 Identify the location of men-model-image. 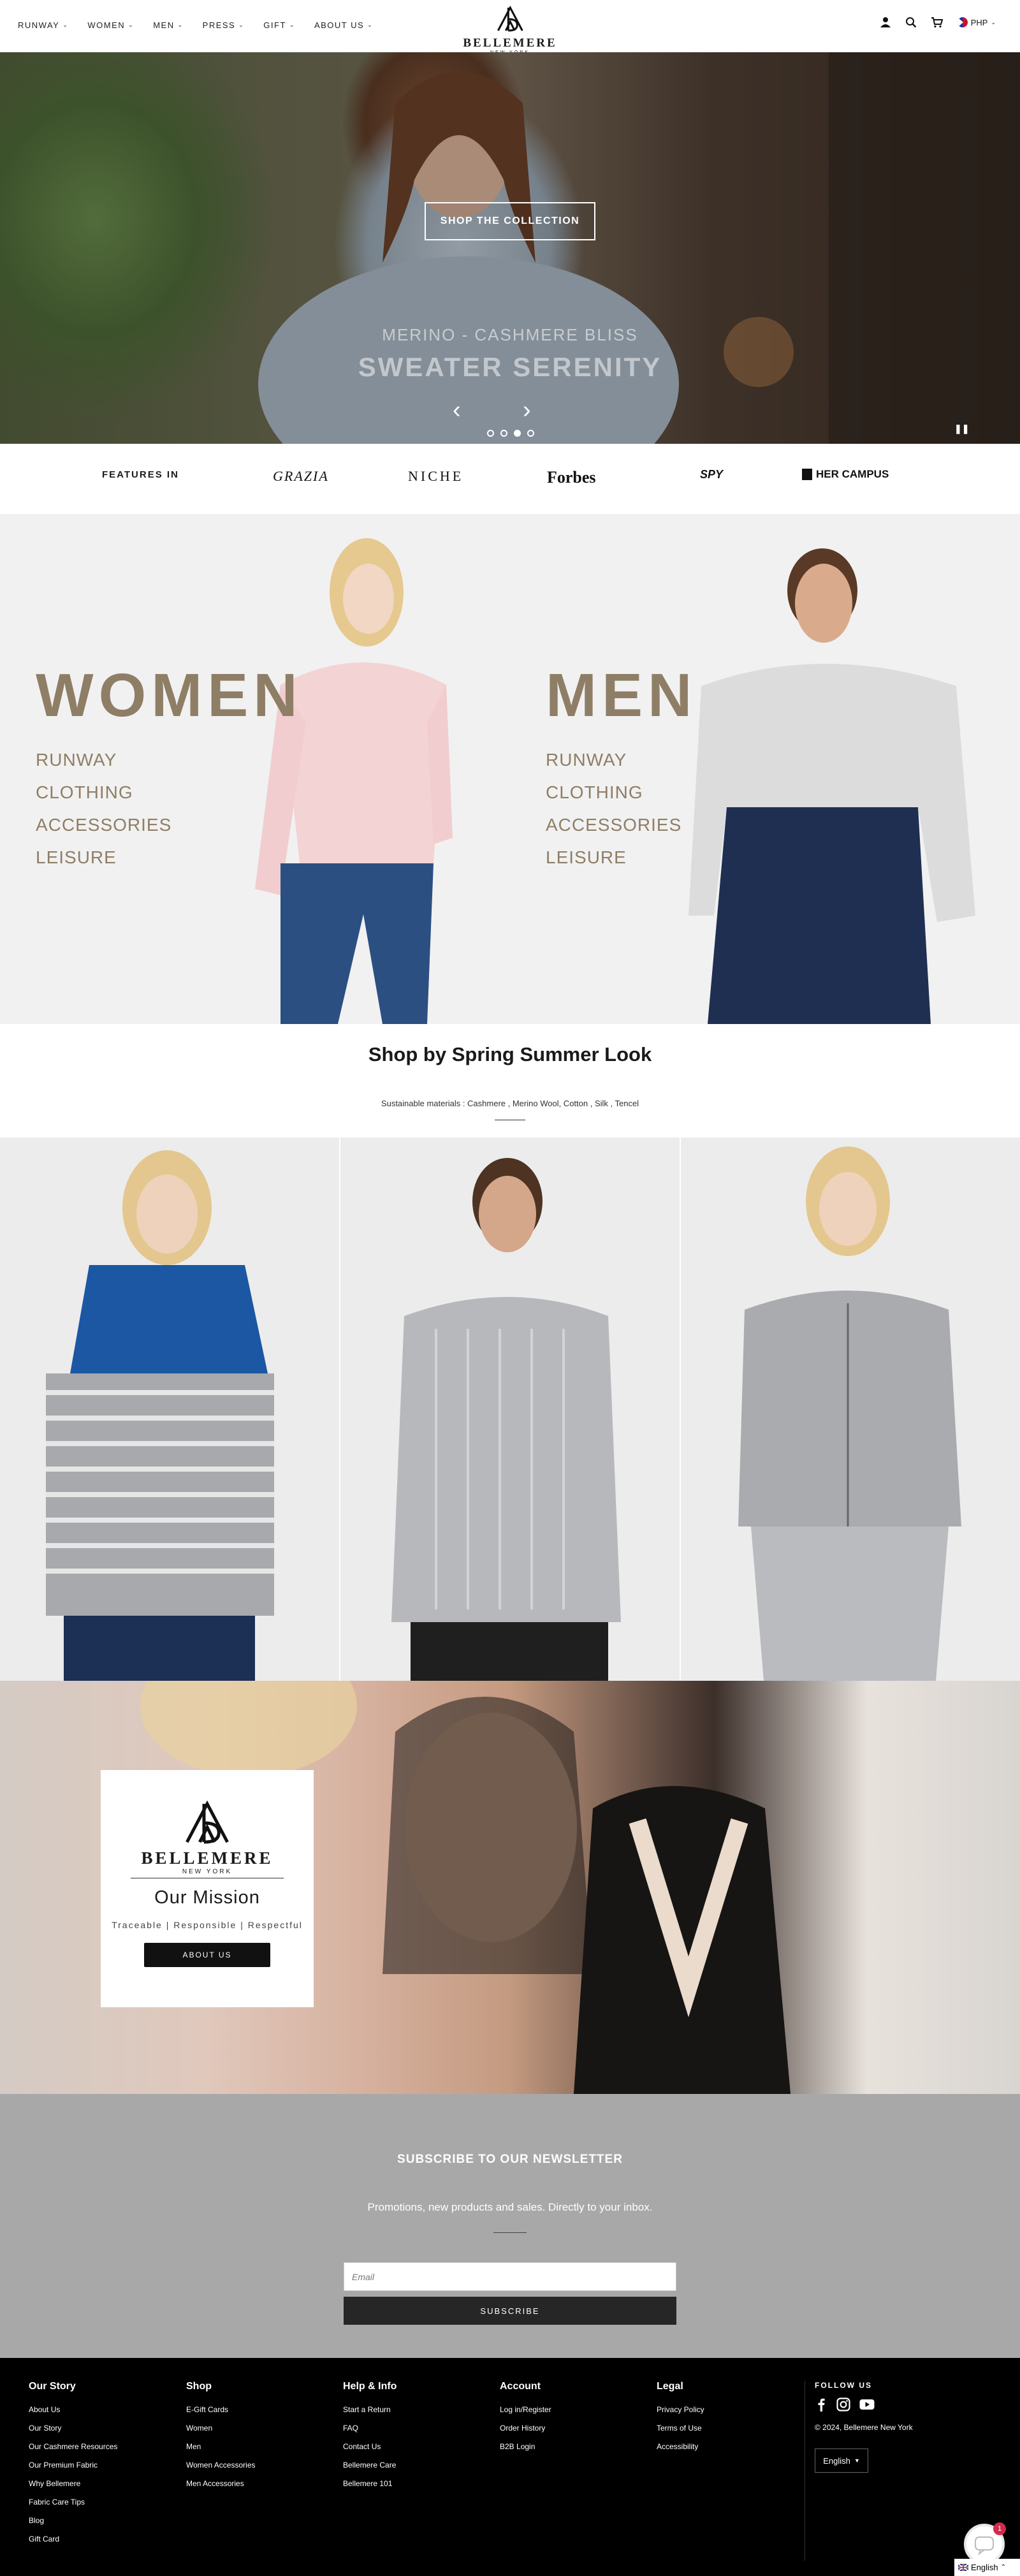
(841, 781).